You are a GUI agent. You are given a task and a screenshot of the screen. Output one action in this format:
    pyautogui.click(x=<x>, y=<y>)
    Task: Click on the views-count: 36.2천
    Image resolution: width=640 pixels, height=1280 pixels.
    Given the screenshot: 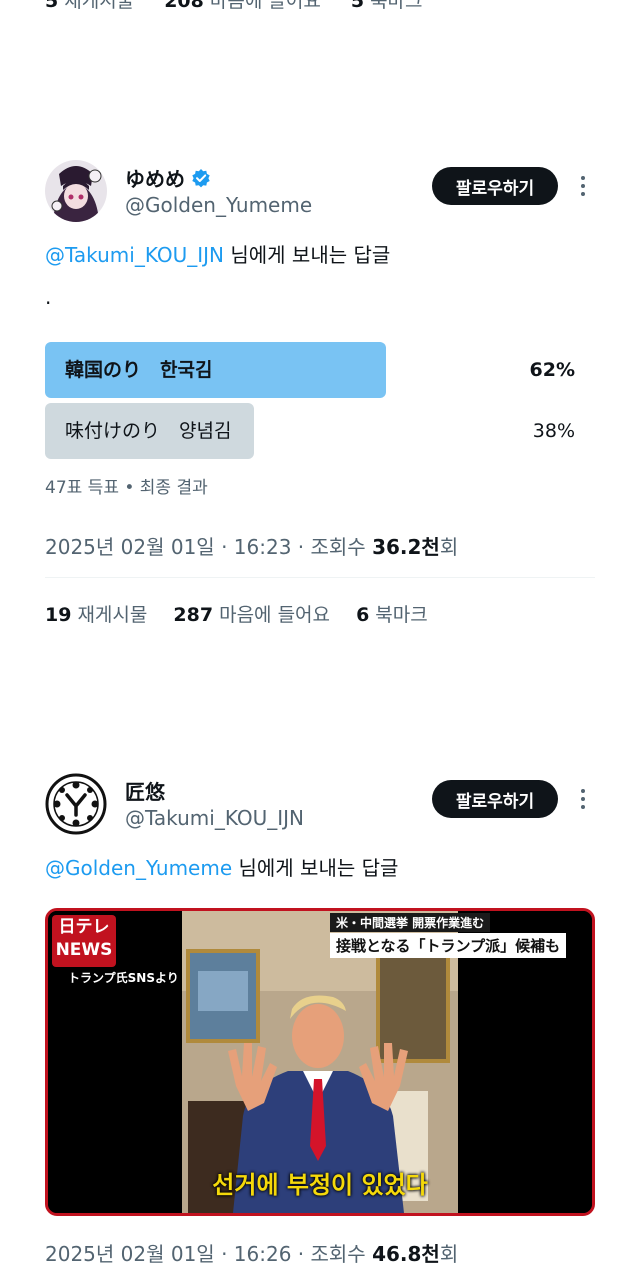 What is the action you would take?
    pyautogui.click(x=406, y=547)
    